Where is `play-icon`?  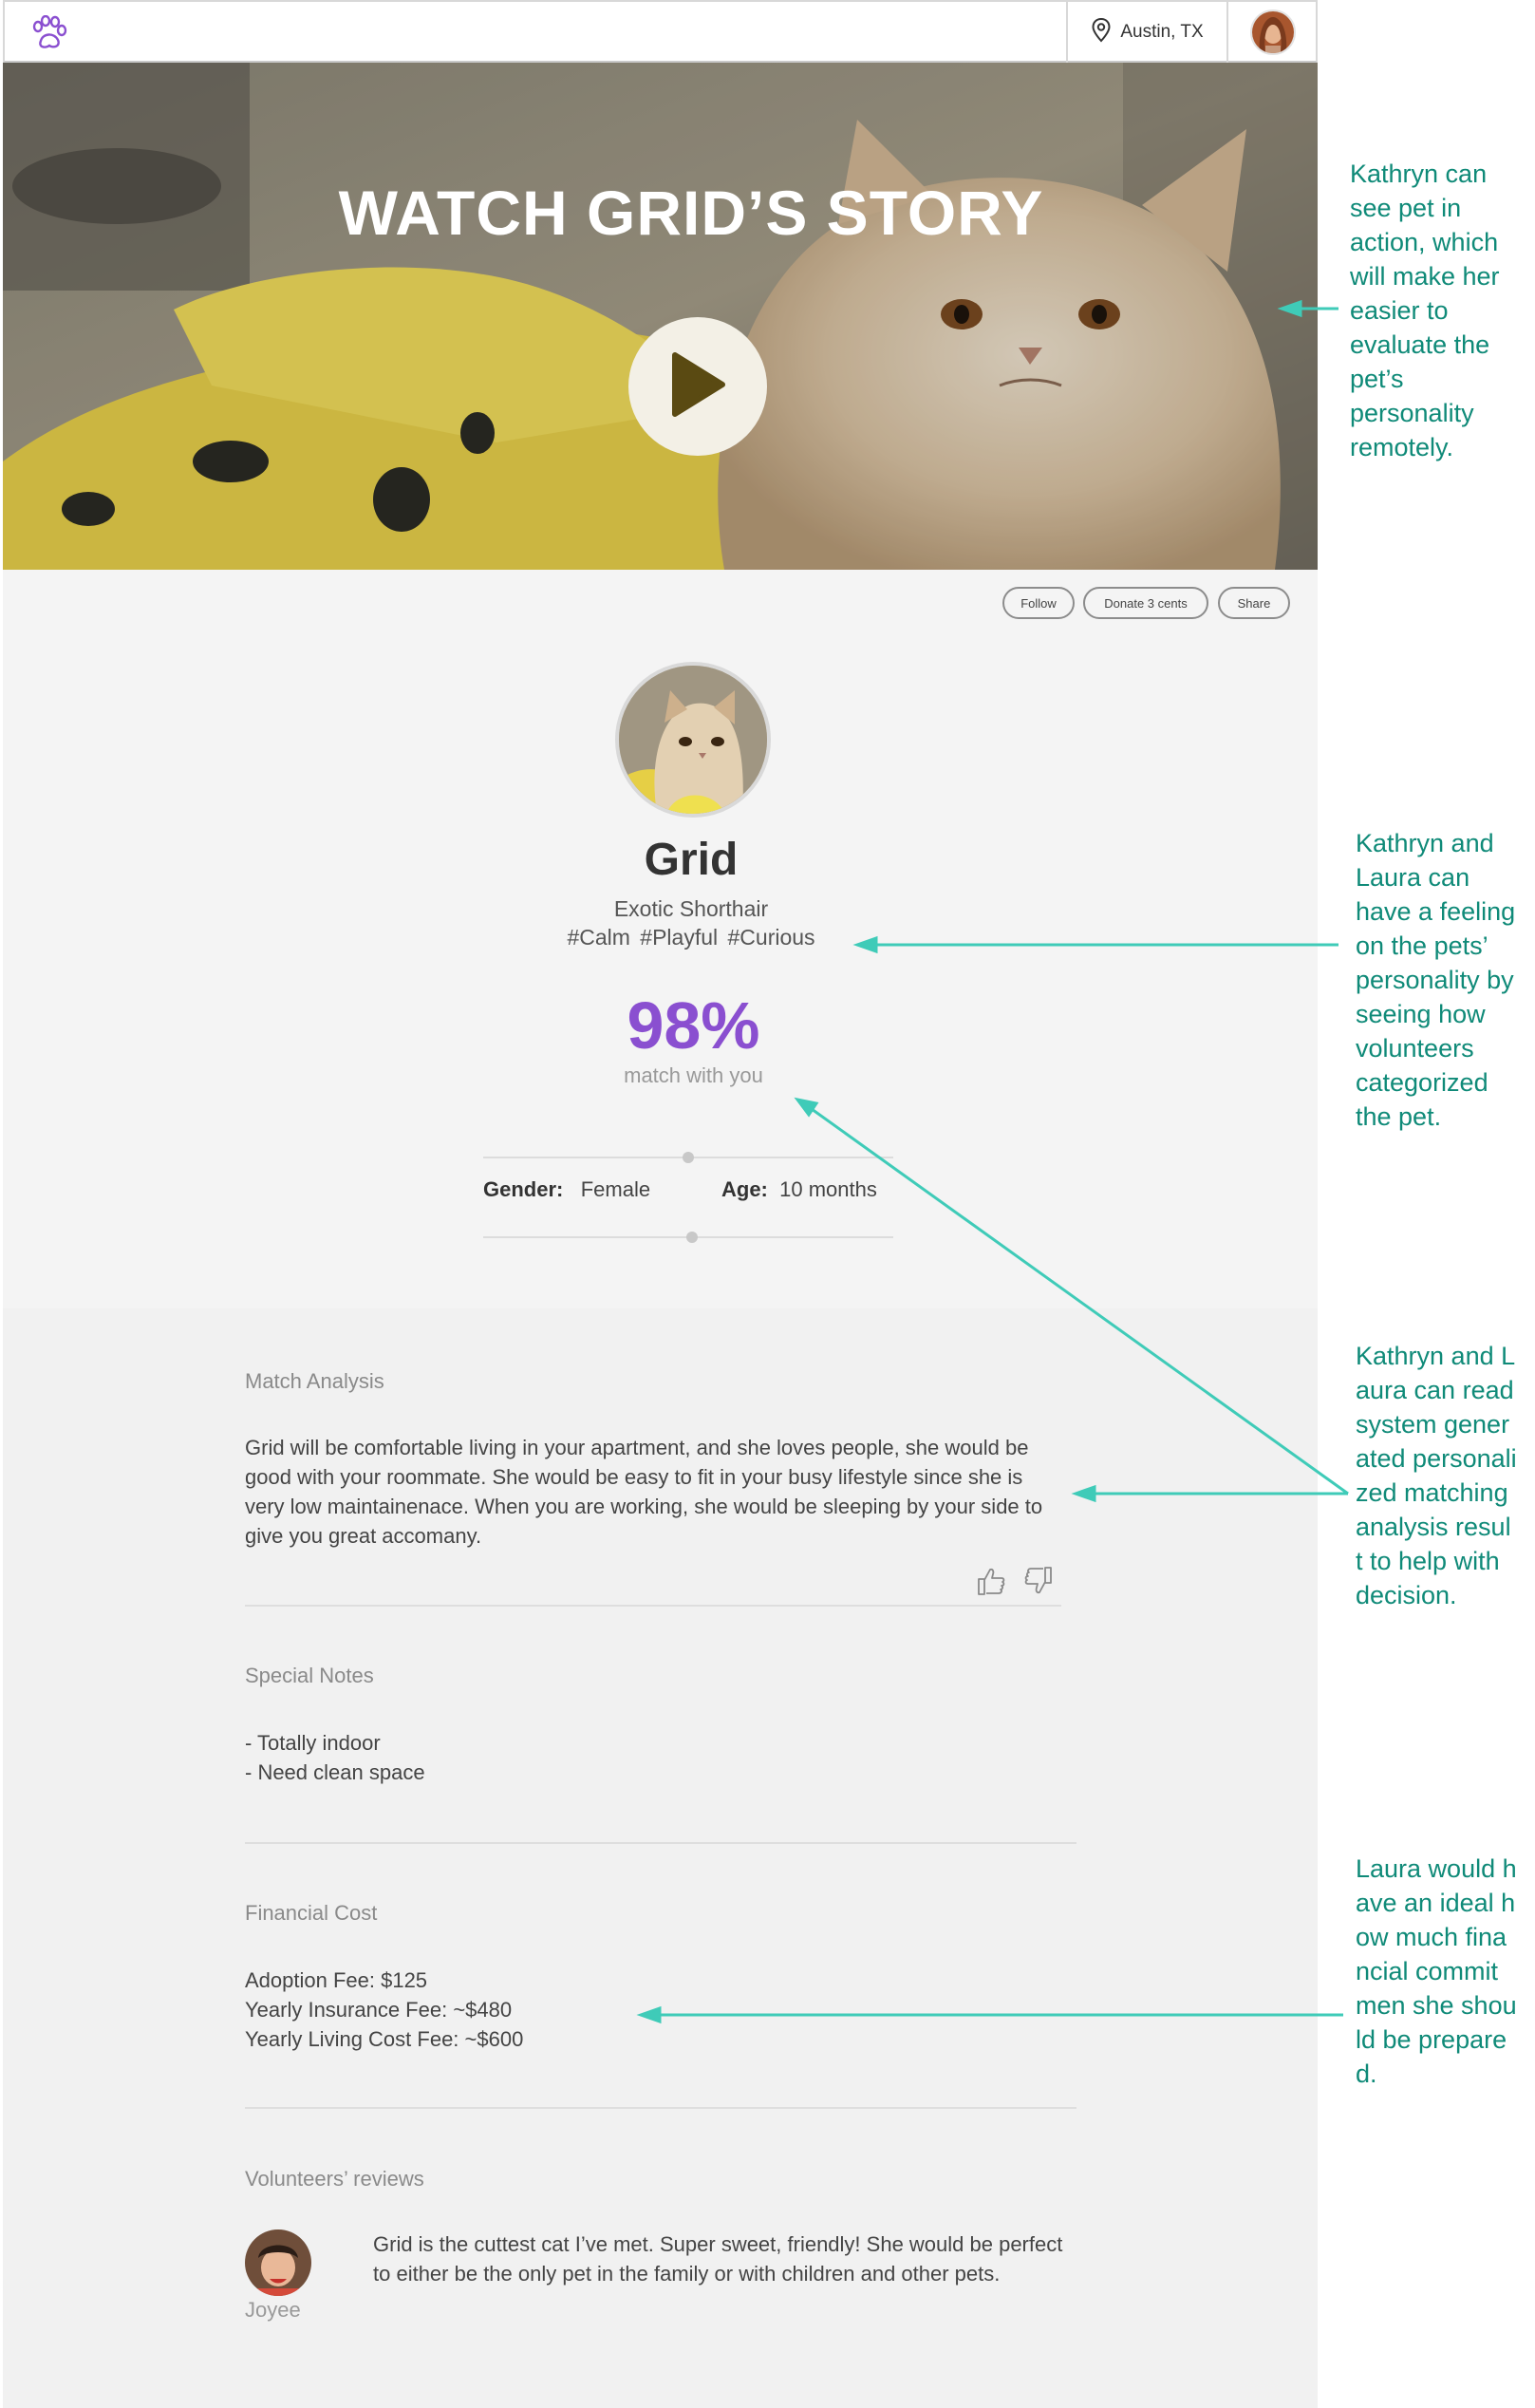 play-icon is located at coordinates (697, 387).